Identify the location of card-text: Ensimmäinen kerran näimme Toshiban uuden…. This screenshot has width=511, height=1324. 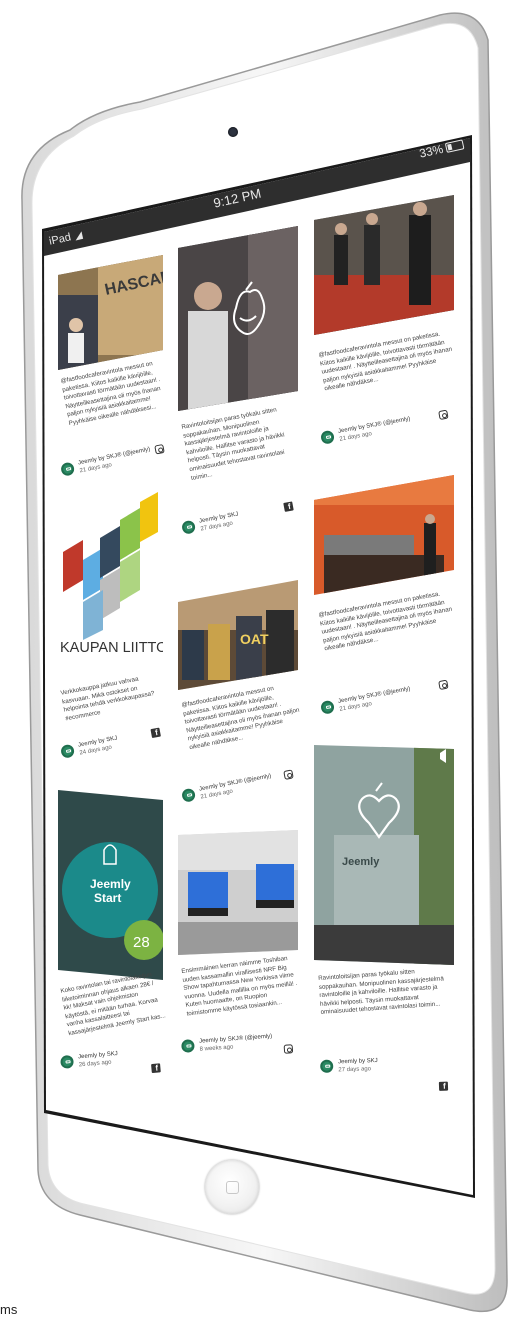
(239, 986).